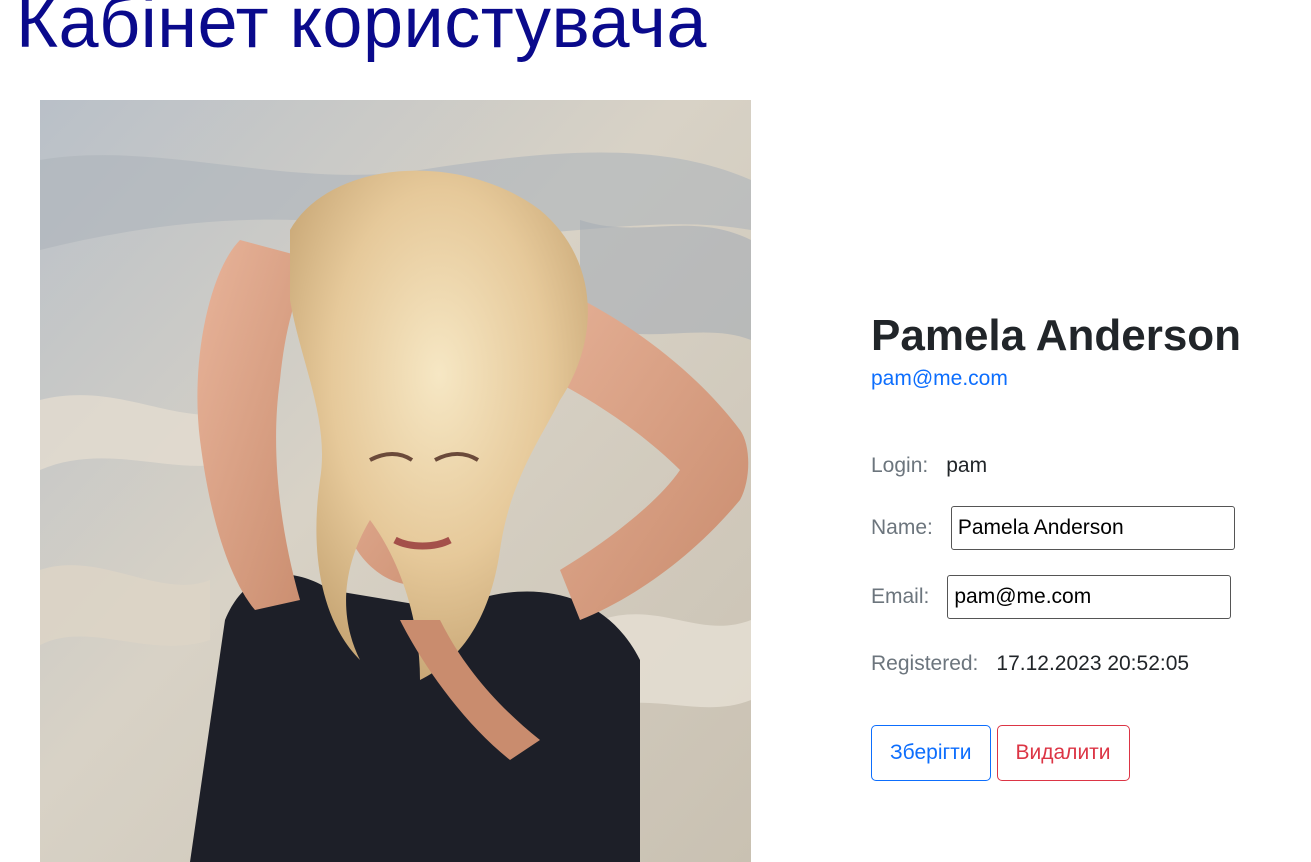 The image size is (1311, 862). I want to click on login-row: Login: pam, so click(929, 466).